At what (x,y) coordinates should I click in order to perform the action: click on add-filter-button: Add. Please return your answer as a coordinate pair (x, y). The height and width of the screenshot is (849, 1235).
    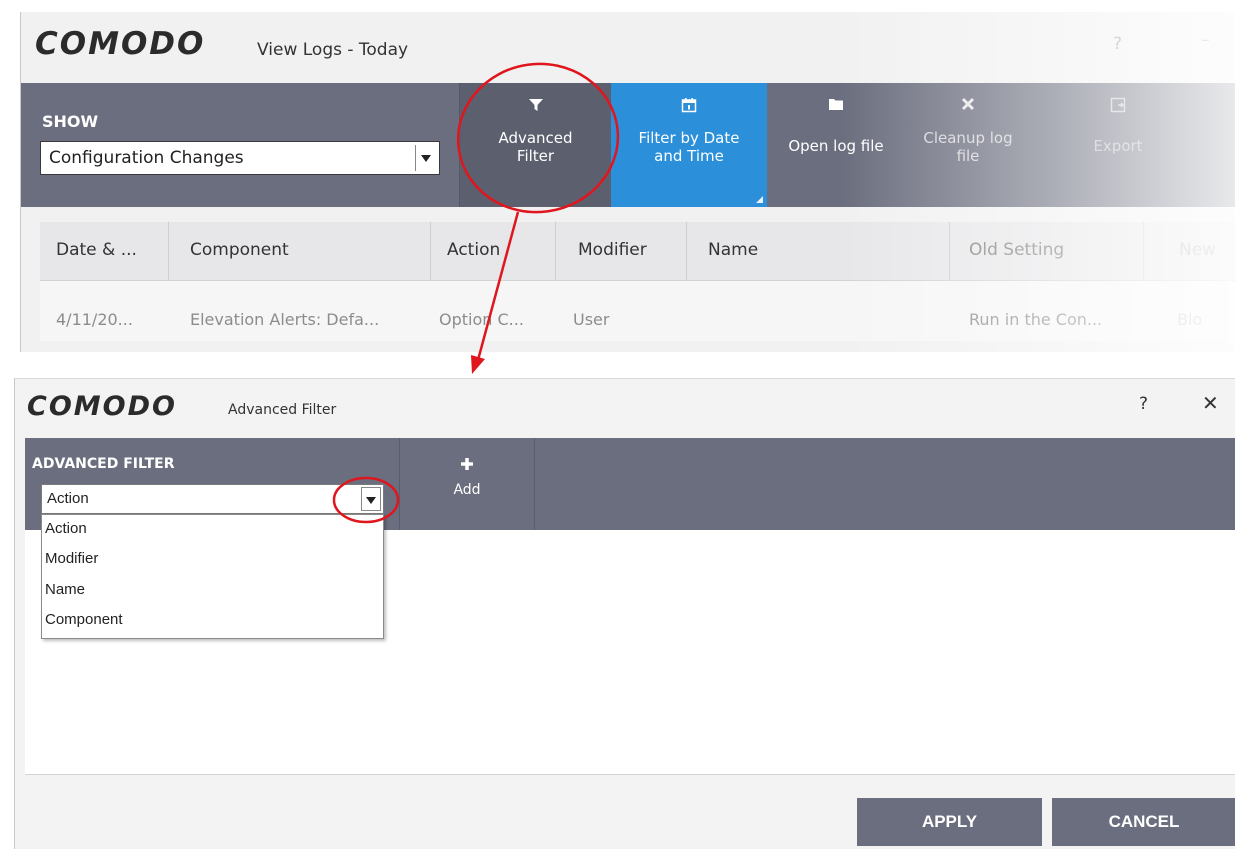
    Looking at the image, I should click on (467, 484).